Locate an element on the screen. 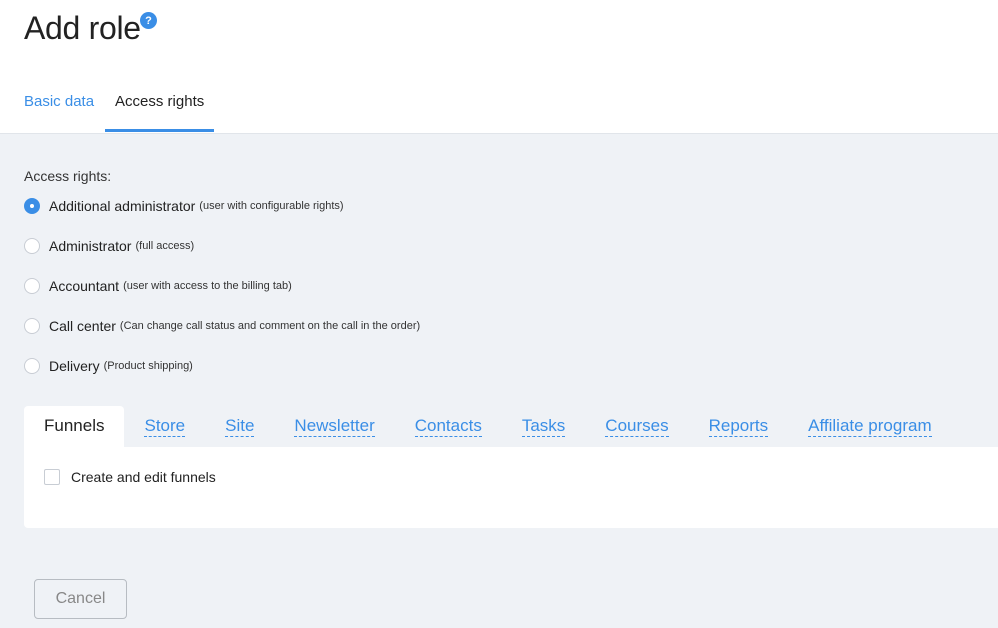  tab-label: Reports is located at coordinates (738, 426).